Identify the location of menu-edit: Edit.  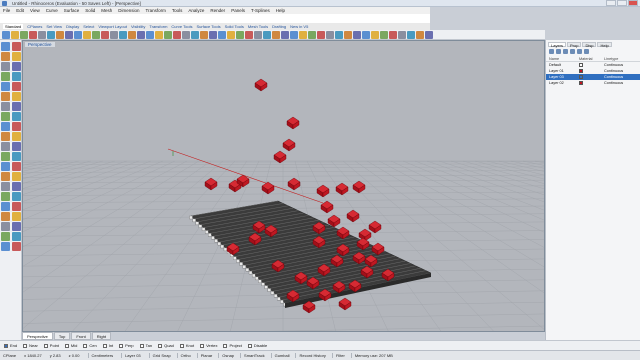
(20, 10).